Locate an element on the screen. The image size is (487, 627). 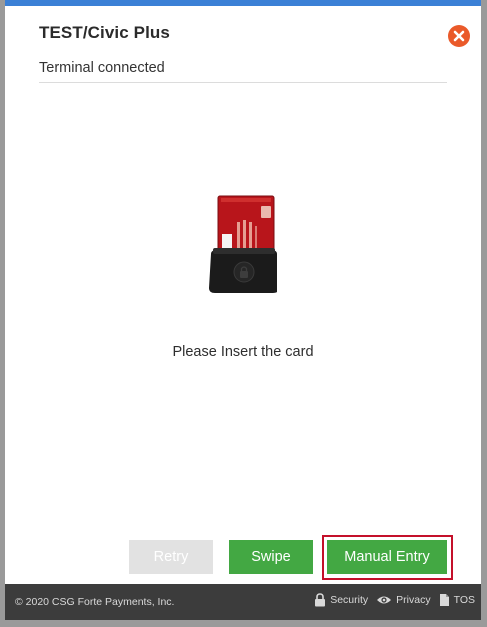
tos-link-label: TOS is located at coordinates (464, 600).